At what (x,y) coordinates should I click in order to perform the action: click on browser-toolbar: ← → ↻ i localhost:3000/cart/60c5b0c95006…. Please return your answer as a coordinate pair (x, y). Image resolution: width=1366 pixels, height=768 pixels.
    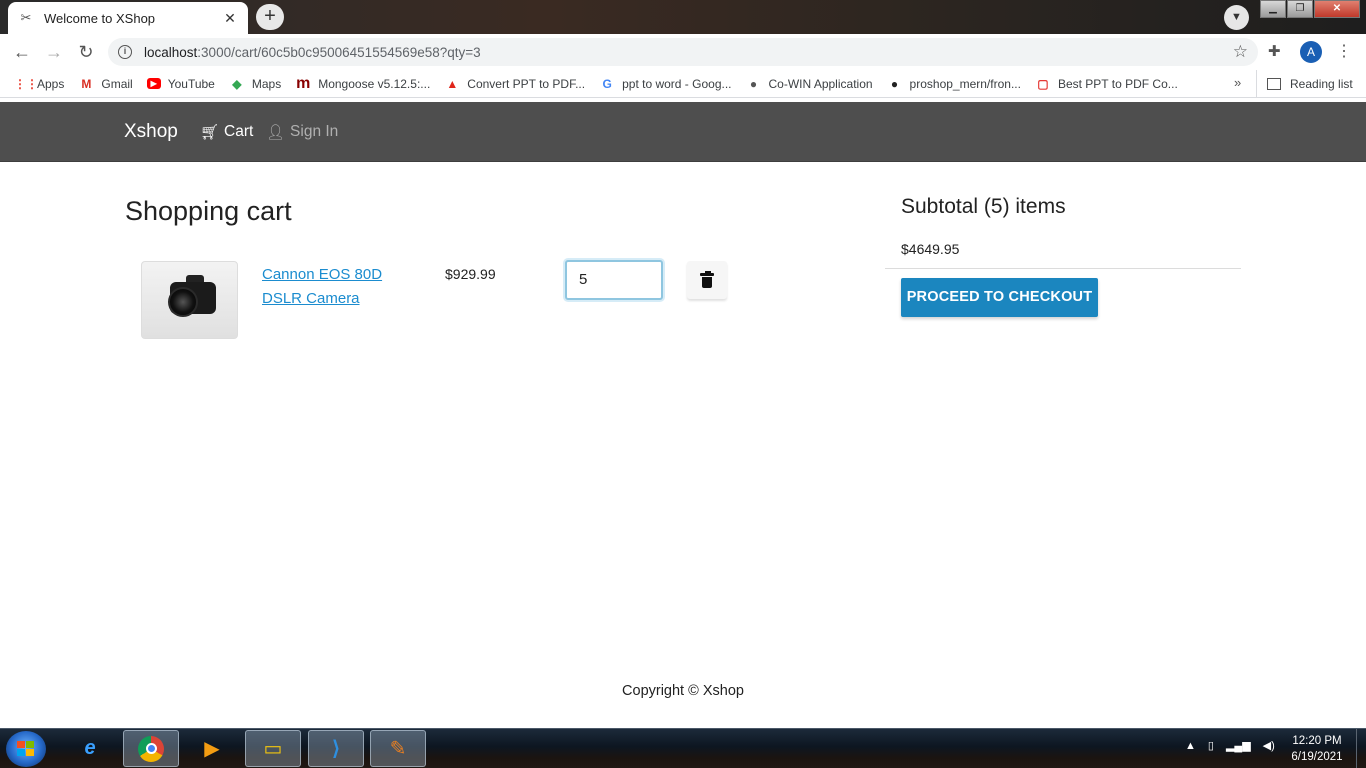
    Looking at the image, I should click on (683, 52).